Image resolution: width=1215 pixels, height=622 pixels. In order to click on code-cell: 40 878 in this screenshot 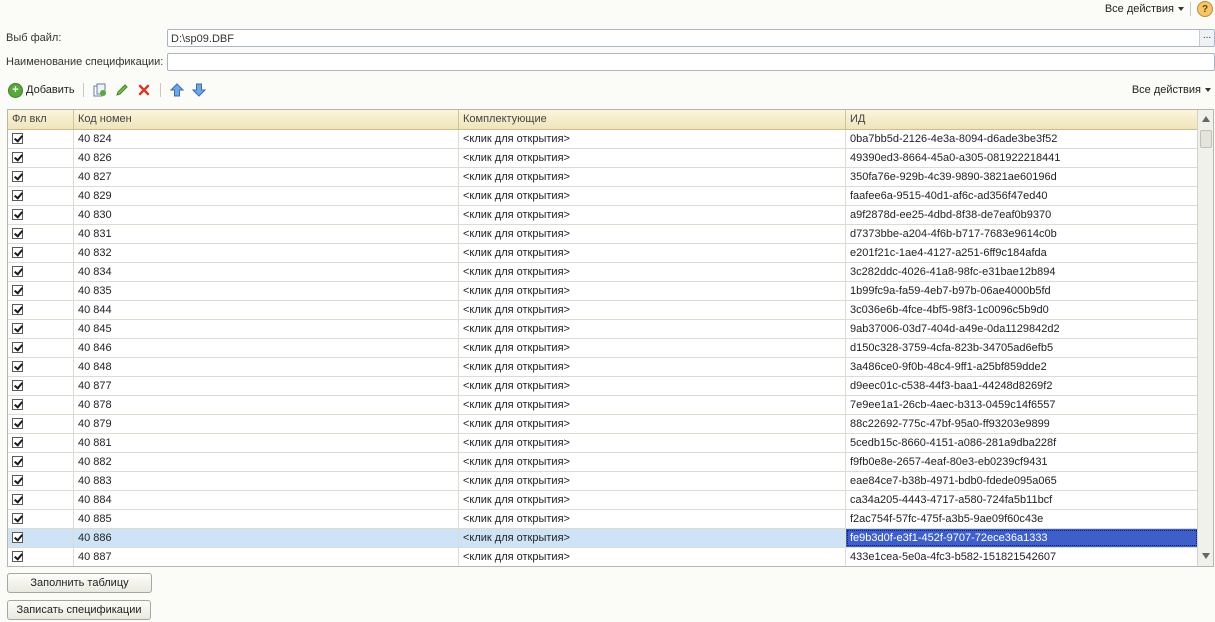, I will do `click(266, 405)`.